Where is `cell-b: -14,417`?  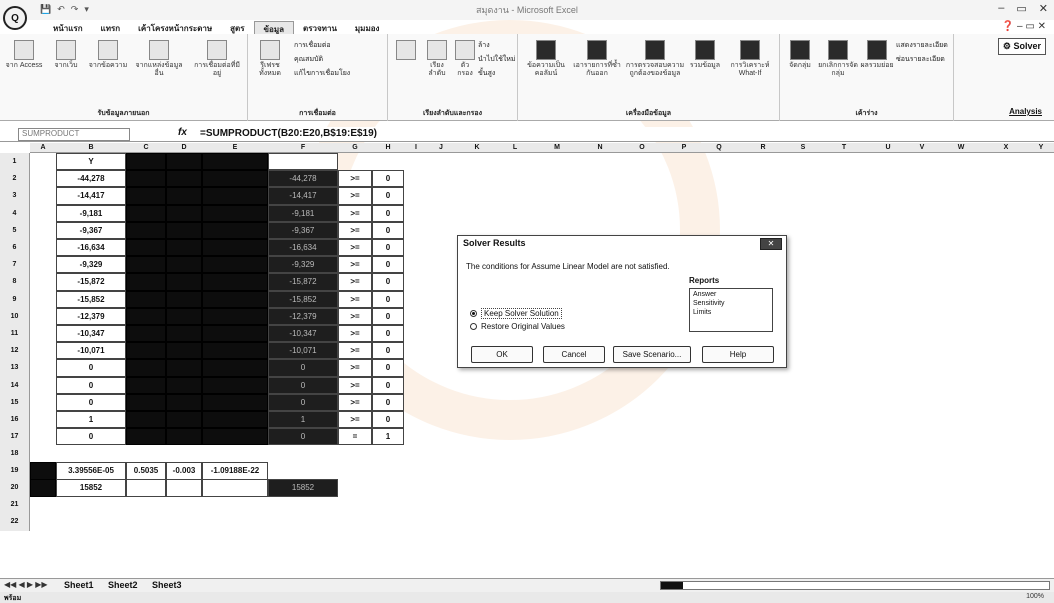
cell-b: -14,417 is located at coordinates (91, 196).